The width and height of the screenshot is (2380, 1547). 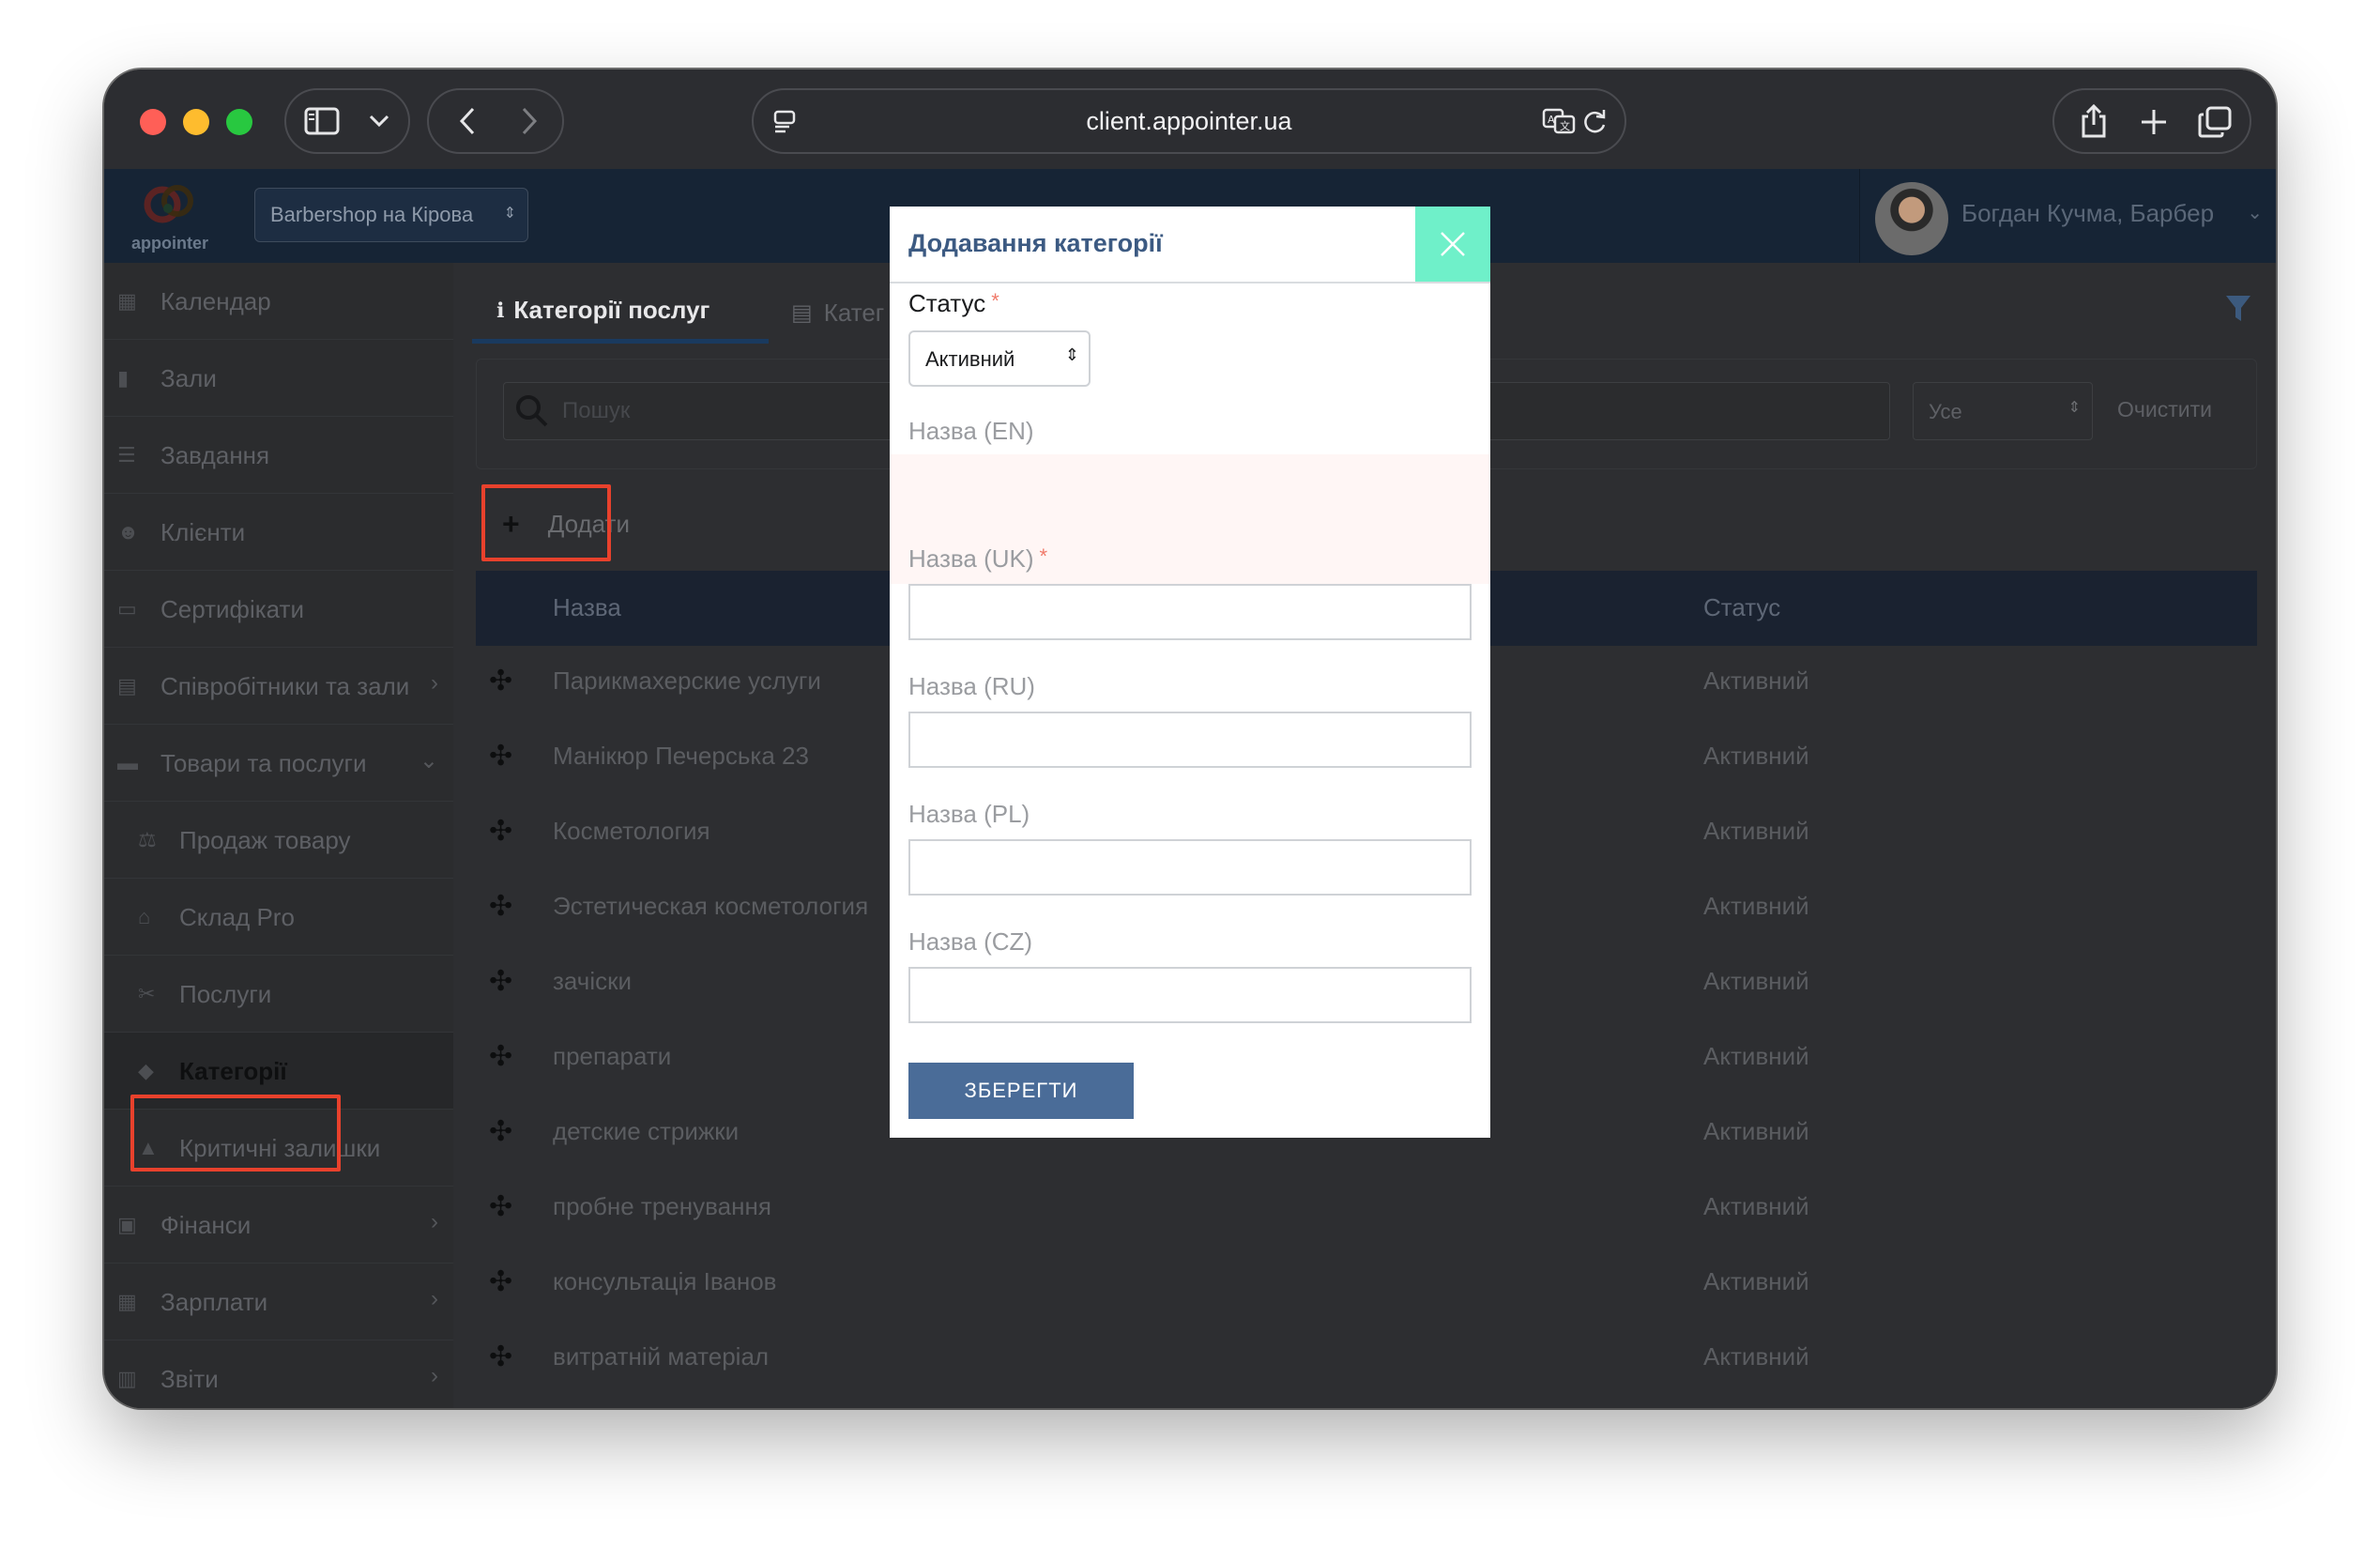 What do you see at coordinates (1565, 126) in the screenshot?
I see `svg-text: 文` at bounding box center [1565, 126].